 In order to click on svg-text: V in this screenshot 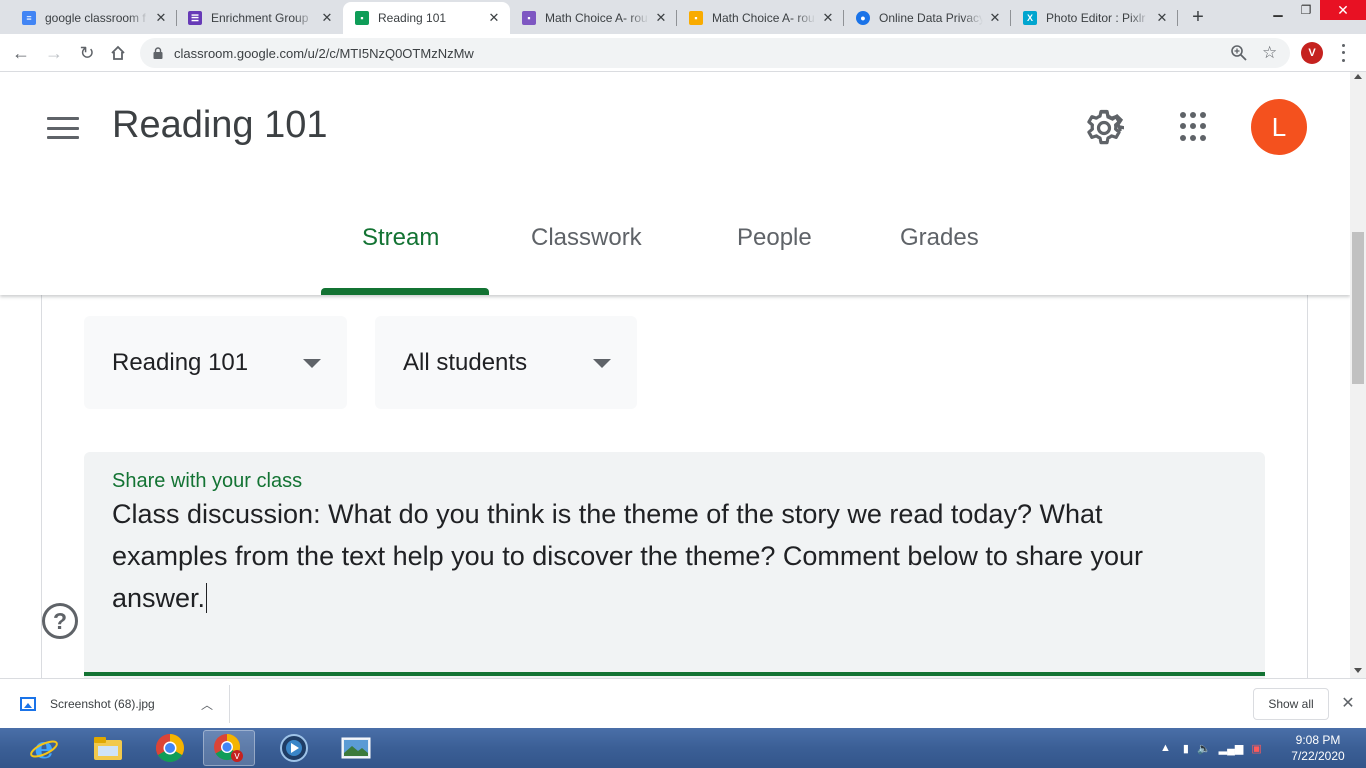, I will do `click(237, 756)`.